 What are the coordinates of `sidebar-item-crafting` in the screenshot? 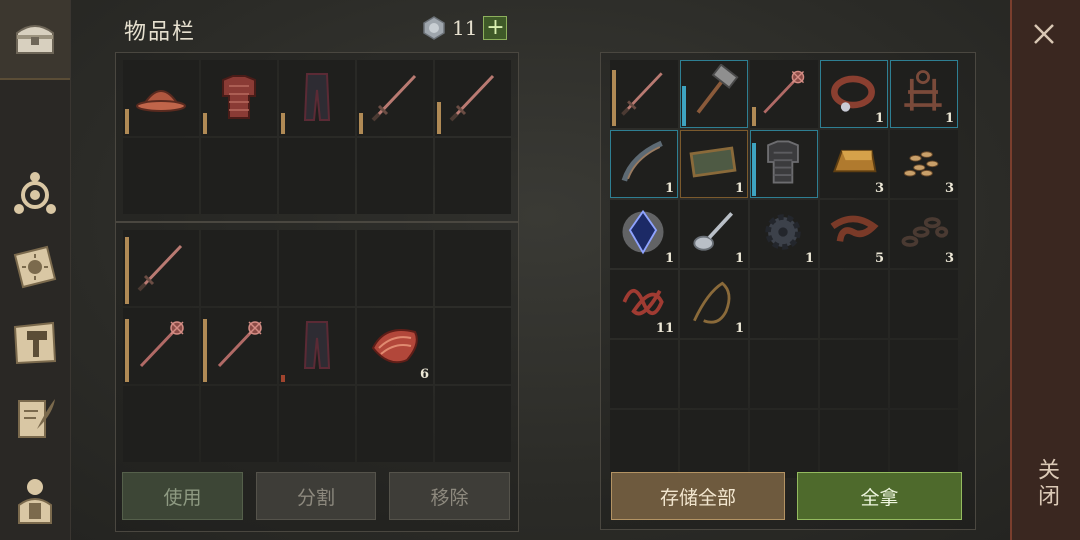 It's located at (35, 343).